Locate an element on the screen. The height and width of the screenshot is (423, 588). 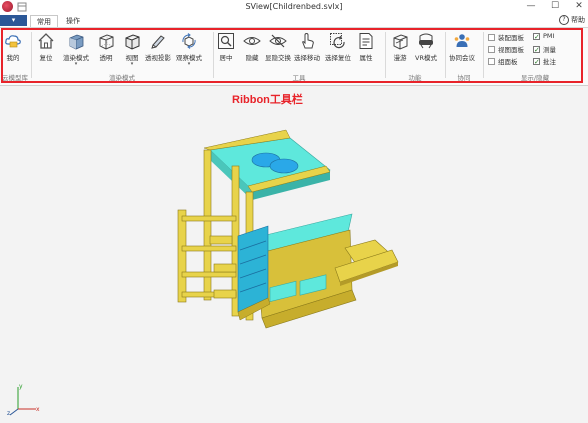
group-cloud: 我的 云模型库 is located at coordinates (15, 56).